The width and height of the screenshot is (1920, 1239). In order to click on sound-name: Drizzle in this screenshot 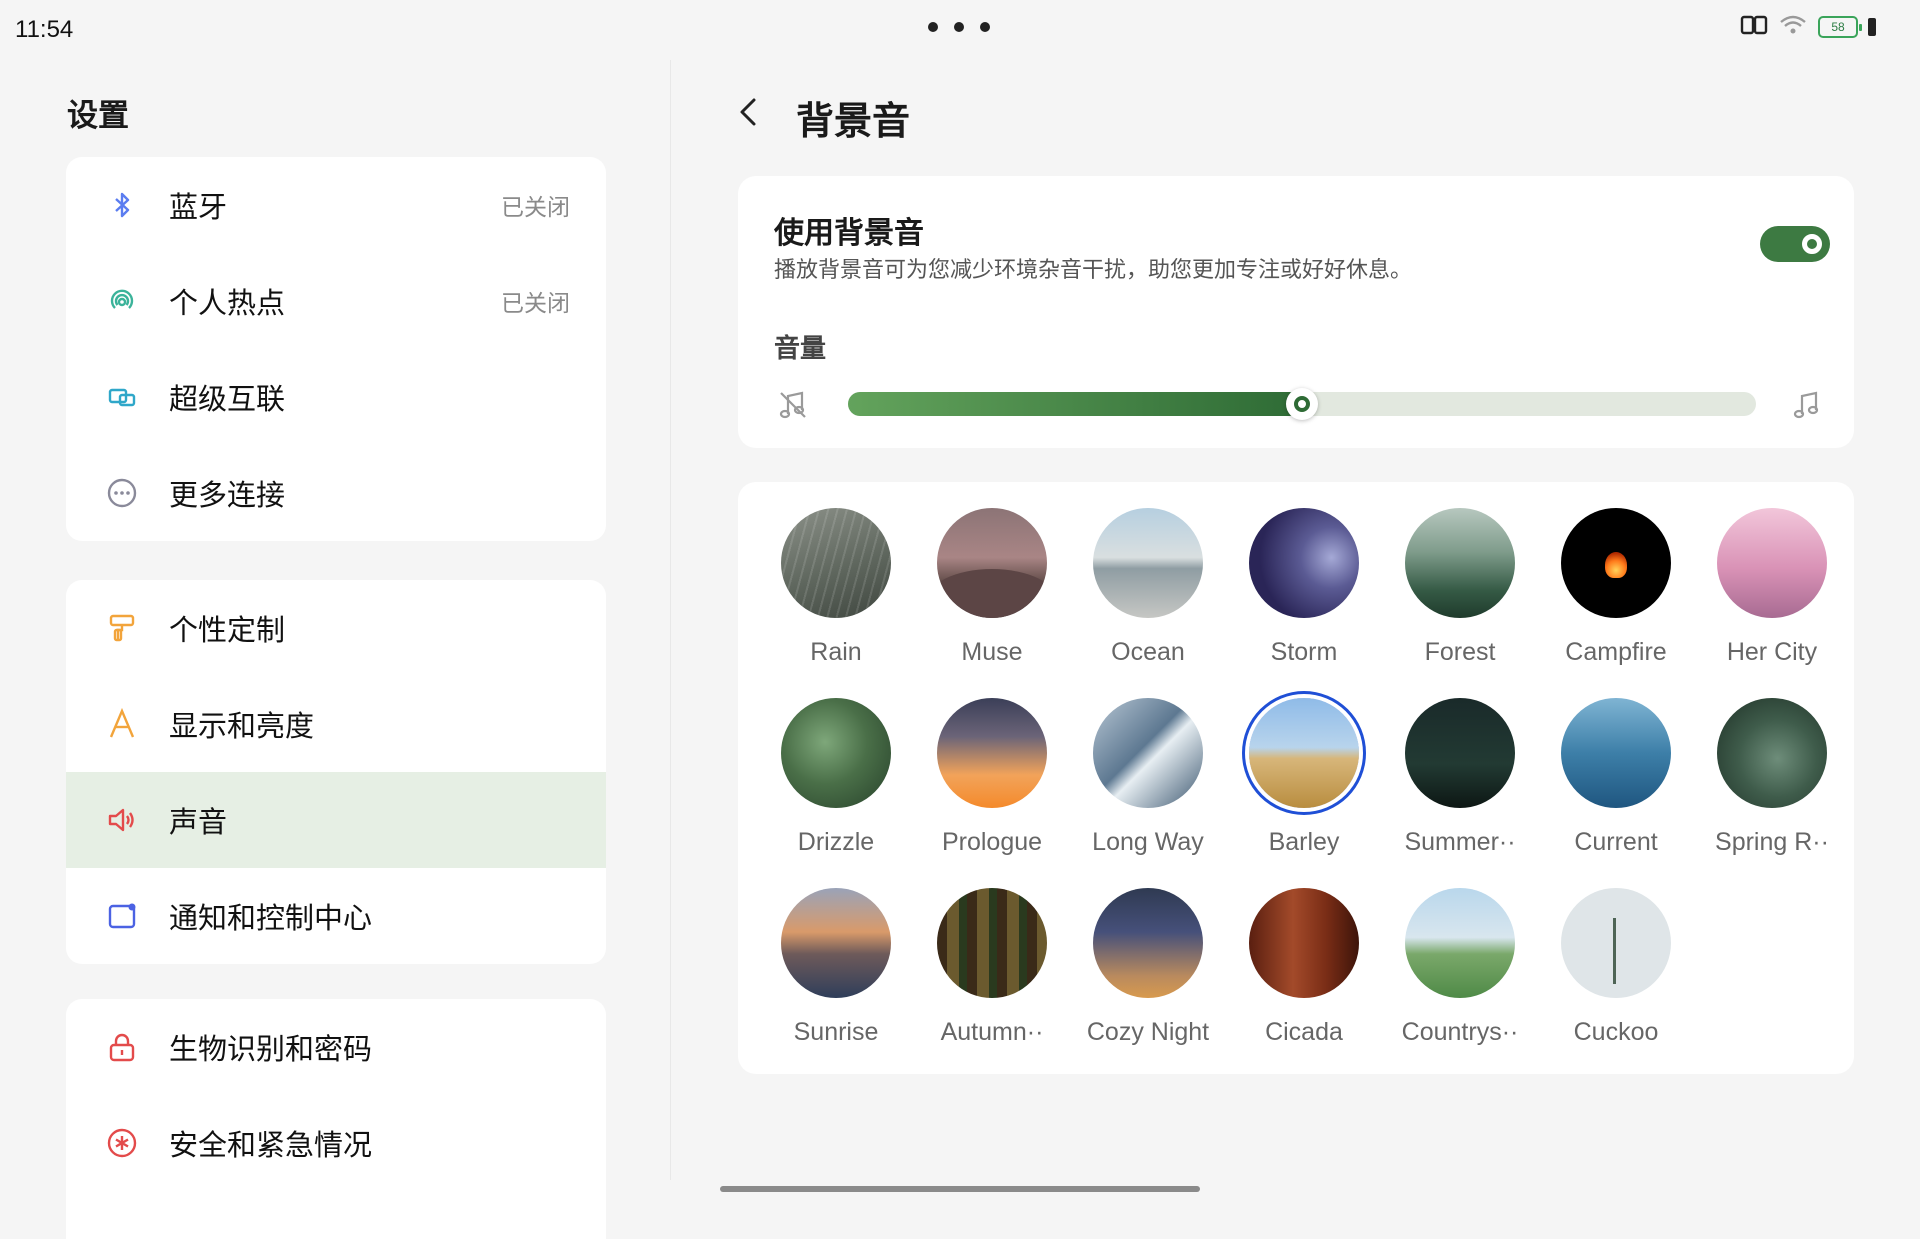, I will do `click(836, 842)`.